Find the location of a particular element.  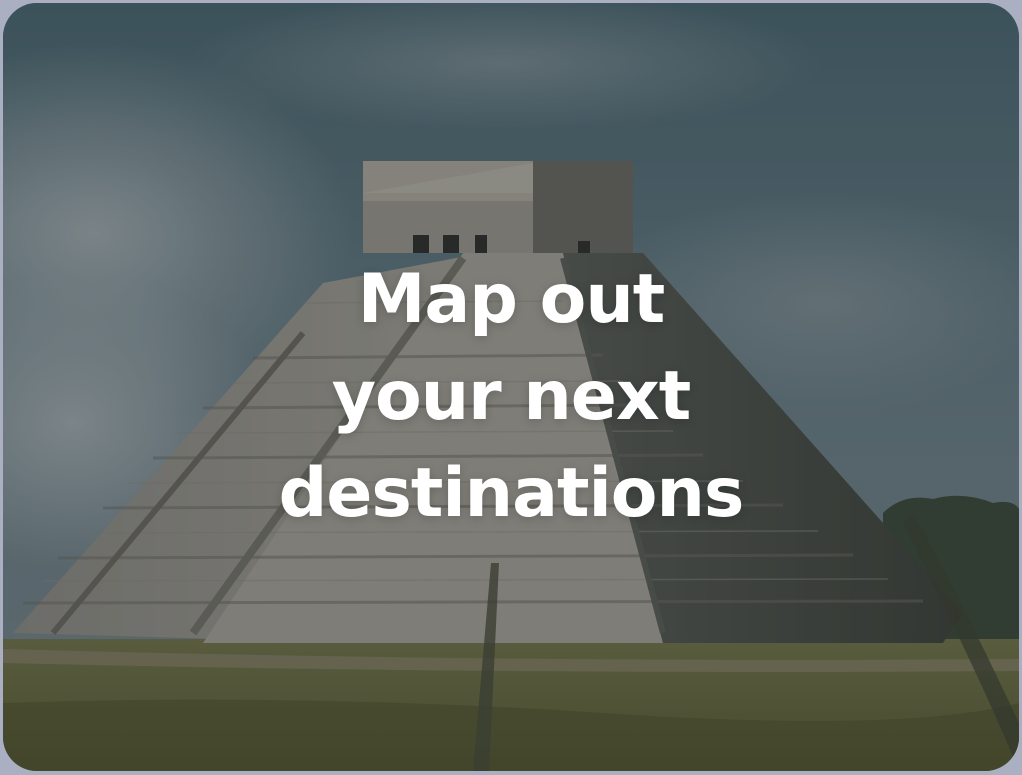

hero-title-line-2: your next is located at coordinates (511, 396).